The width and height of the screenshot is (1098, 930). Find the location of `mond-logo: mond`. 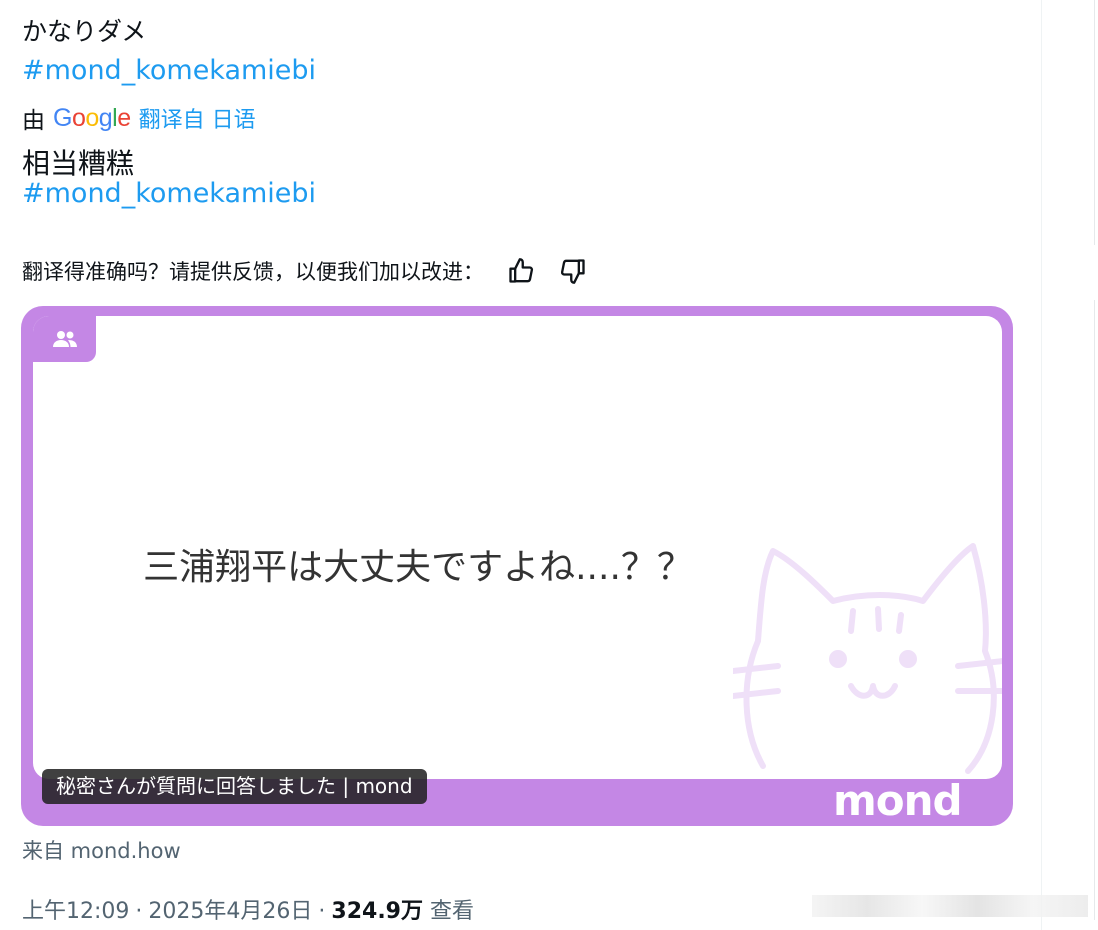

mond-logo: mond is located at coordinates (898, 800).